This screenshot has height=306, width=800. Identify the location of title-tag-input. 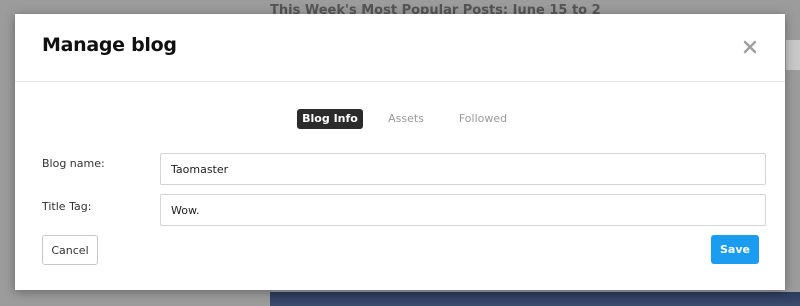
(463, 210).